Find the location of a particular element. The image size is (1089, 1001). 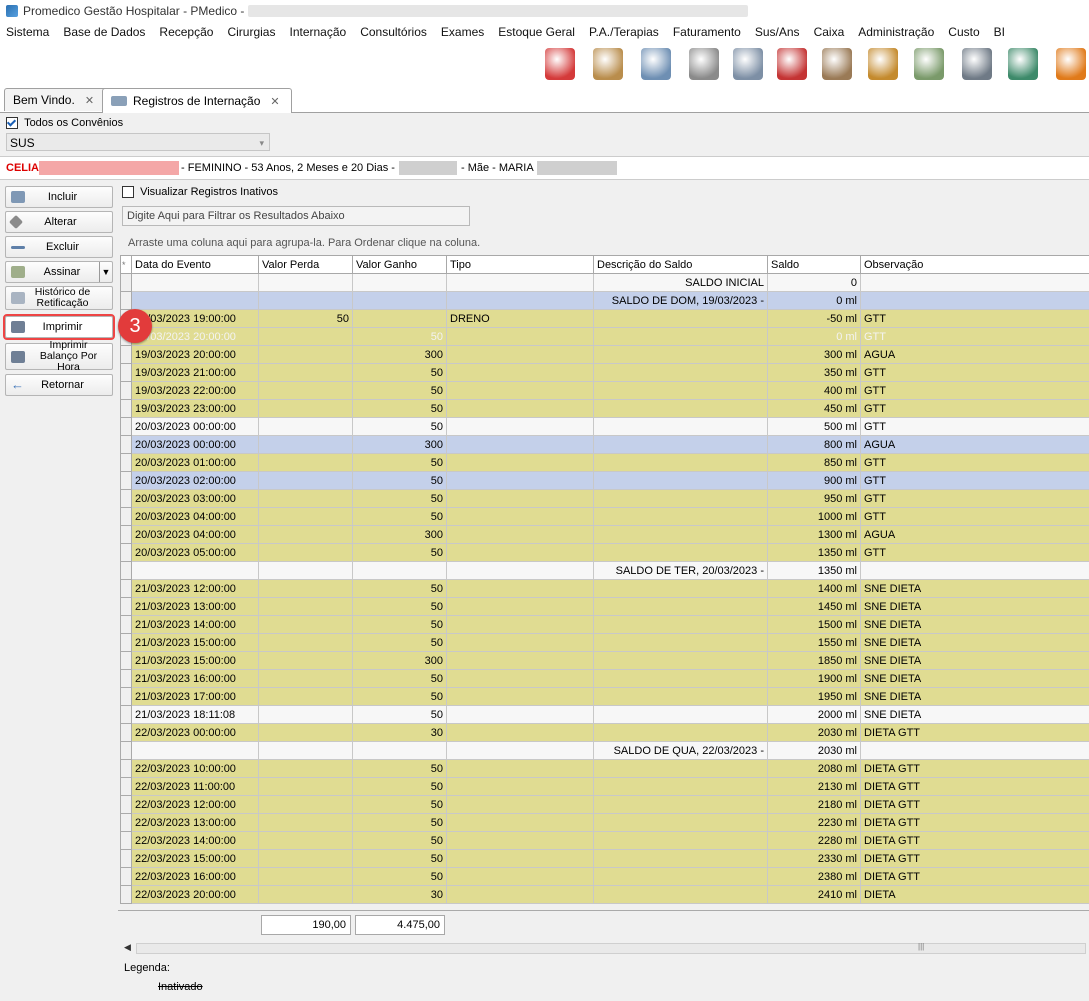

users-refresh-icon is located at coordinates (560, 64).